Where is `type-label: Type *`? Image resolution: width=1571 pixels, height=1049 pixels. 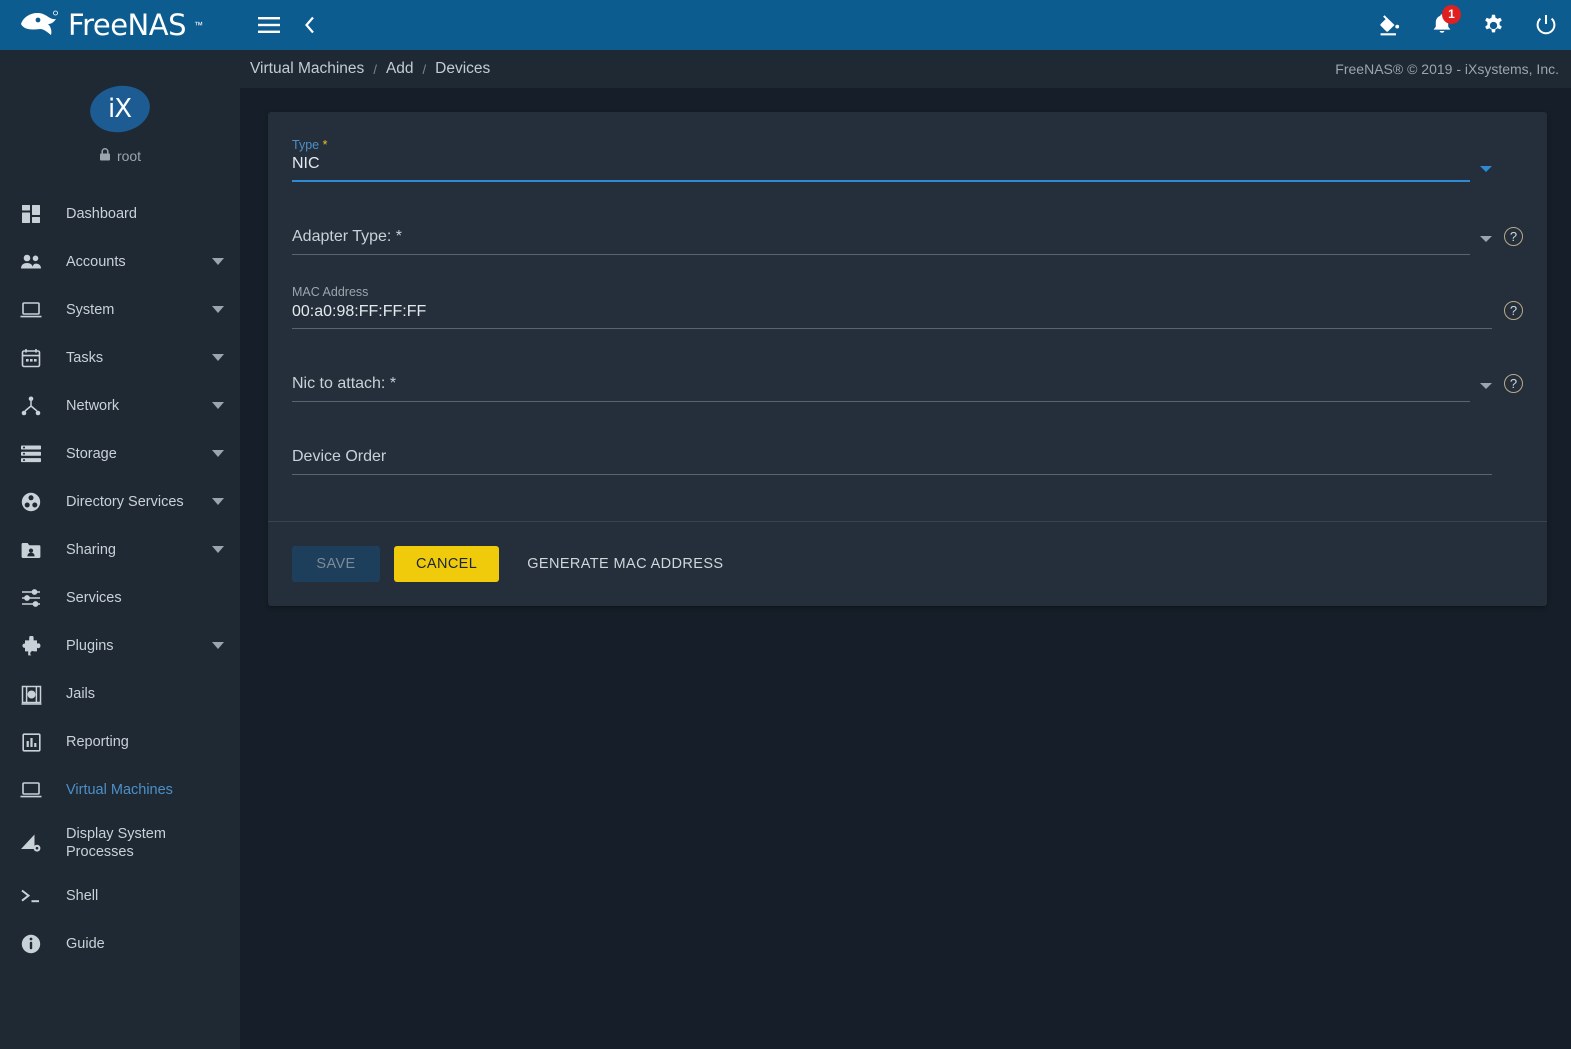
type-label: Type * is located at coordinates (310, 145).